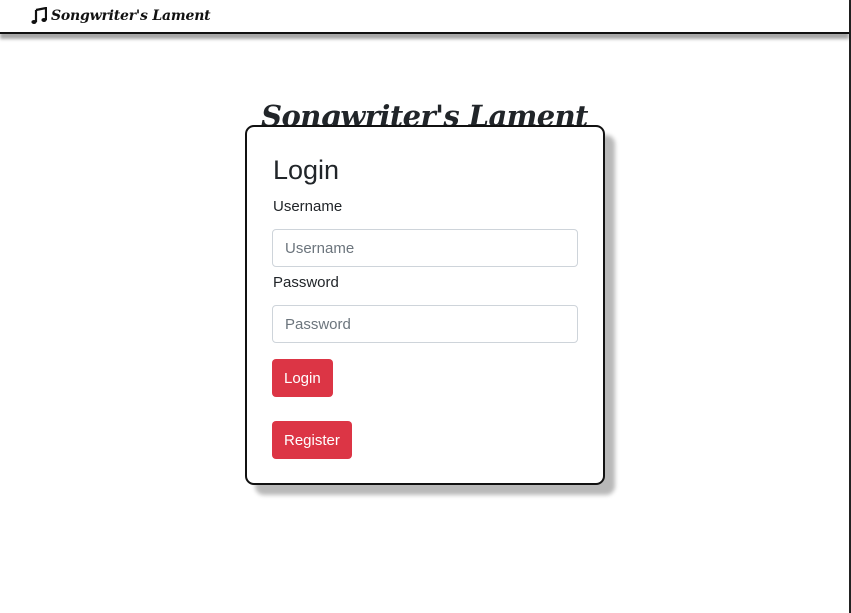 This screenshot has width=851, height=613. I want to click on username-label: Username, so click(308, 206).